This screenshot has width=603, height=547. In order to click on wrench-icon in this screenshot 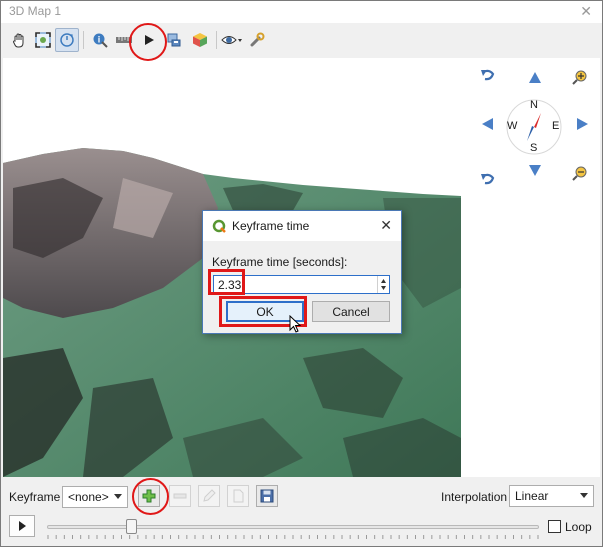, I will do `click(257, 39)`.